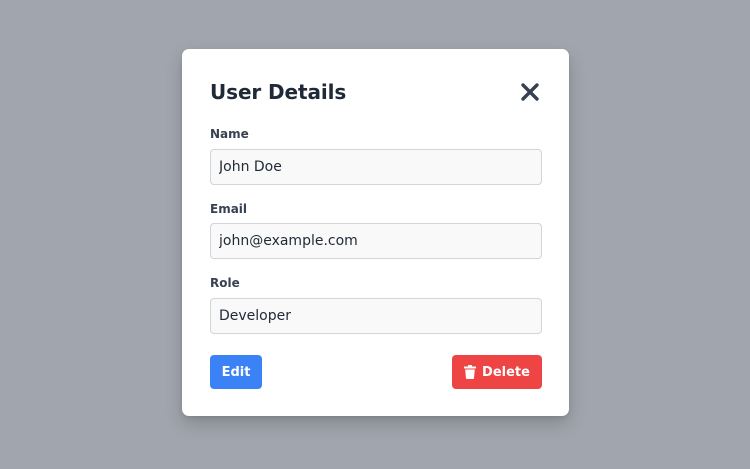 Image resolution: width=750 pixels, height=469 pixels. What do you see at coordinates (225, 283) in the screenshot?
I see `role-label: Role` at bounding box center [225, 283].